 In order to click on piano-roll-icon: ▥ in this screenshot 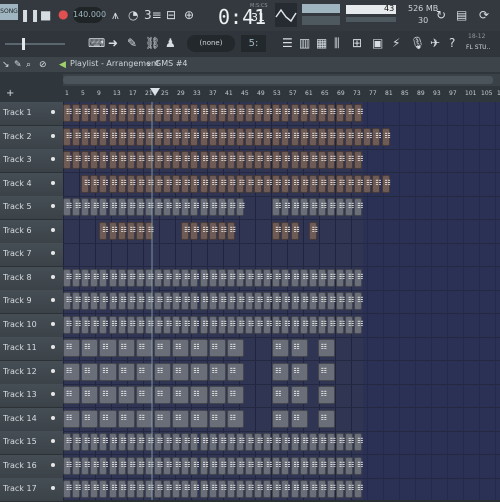, I will do `click(304, 43)`.